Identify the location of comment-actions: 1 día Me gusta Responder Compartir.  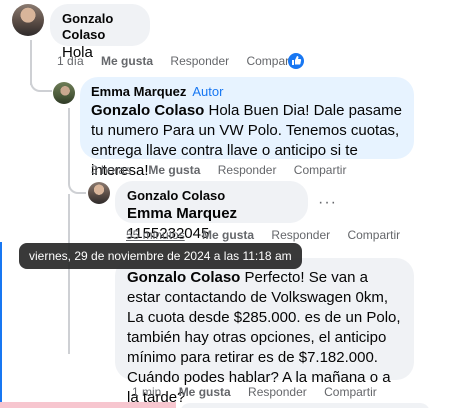
(185, 61).